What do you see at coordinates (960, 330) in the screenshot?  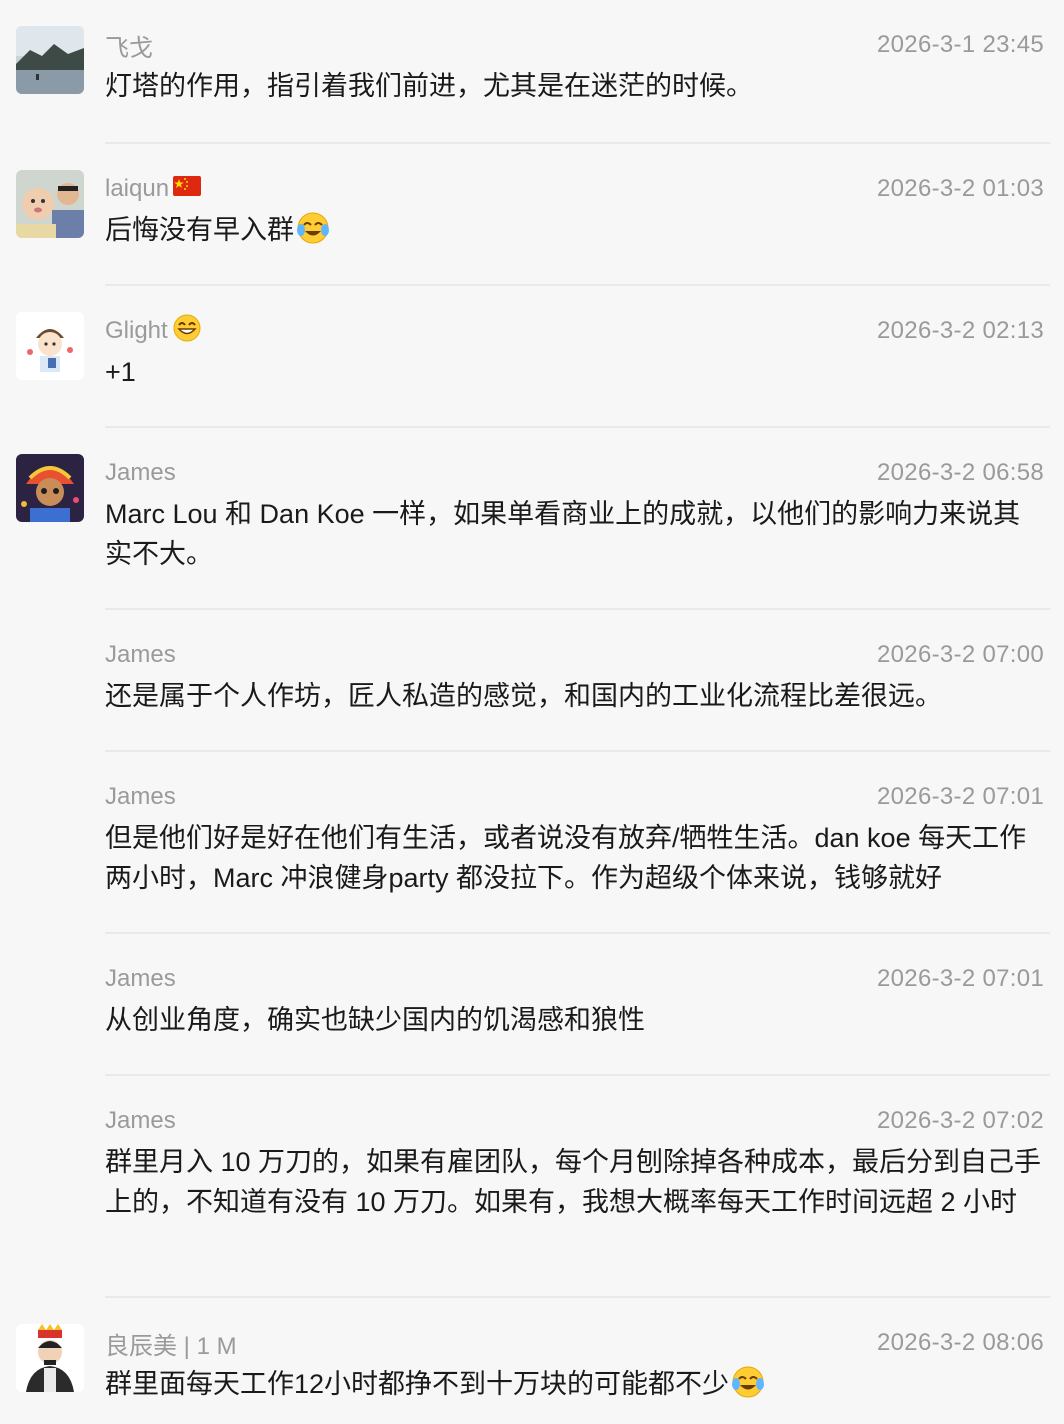 I see `timestamp: 2026-3-2 02:13` at bounding box center [960, 330].